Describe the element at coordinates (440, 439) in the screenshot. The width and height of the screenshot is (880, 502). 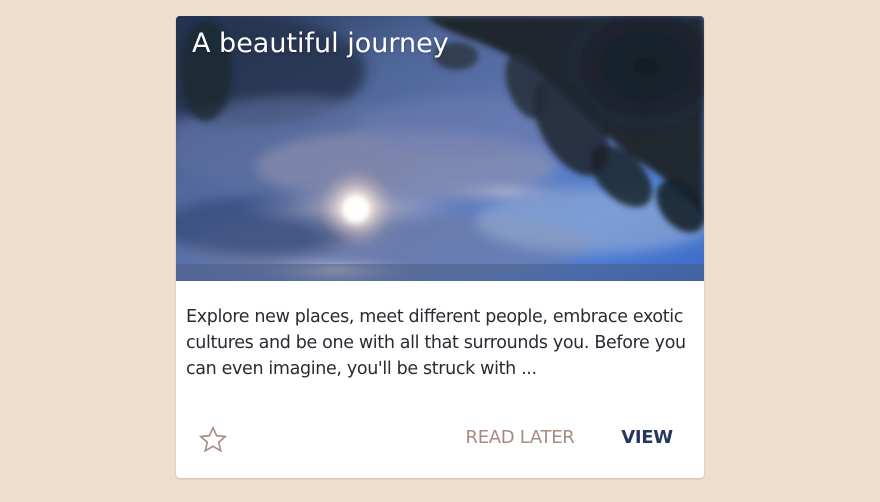
I see `card-actions: READ LATER VIEW` at that location.